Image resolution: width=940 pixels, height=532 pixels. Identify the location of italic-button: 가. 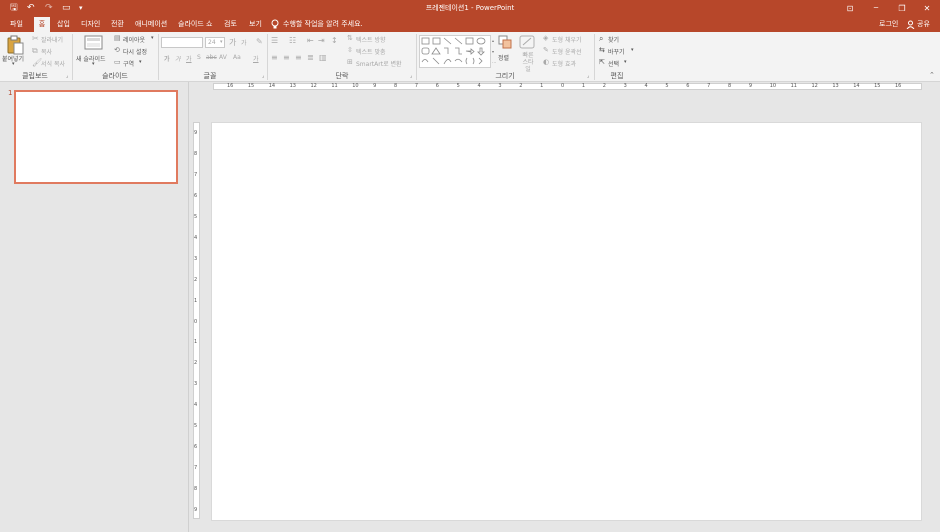
(178, 58).